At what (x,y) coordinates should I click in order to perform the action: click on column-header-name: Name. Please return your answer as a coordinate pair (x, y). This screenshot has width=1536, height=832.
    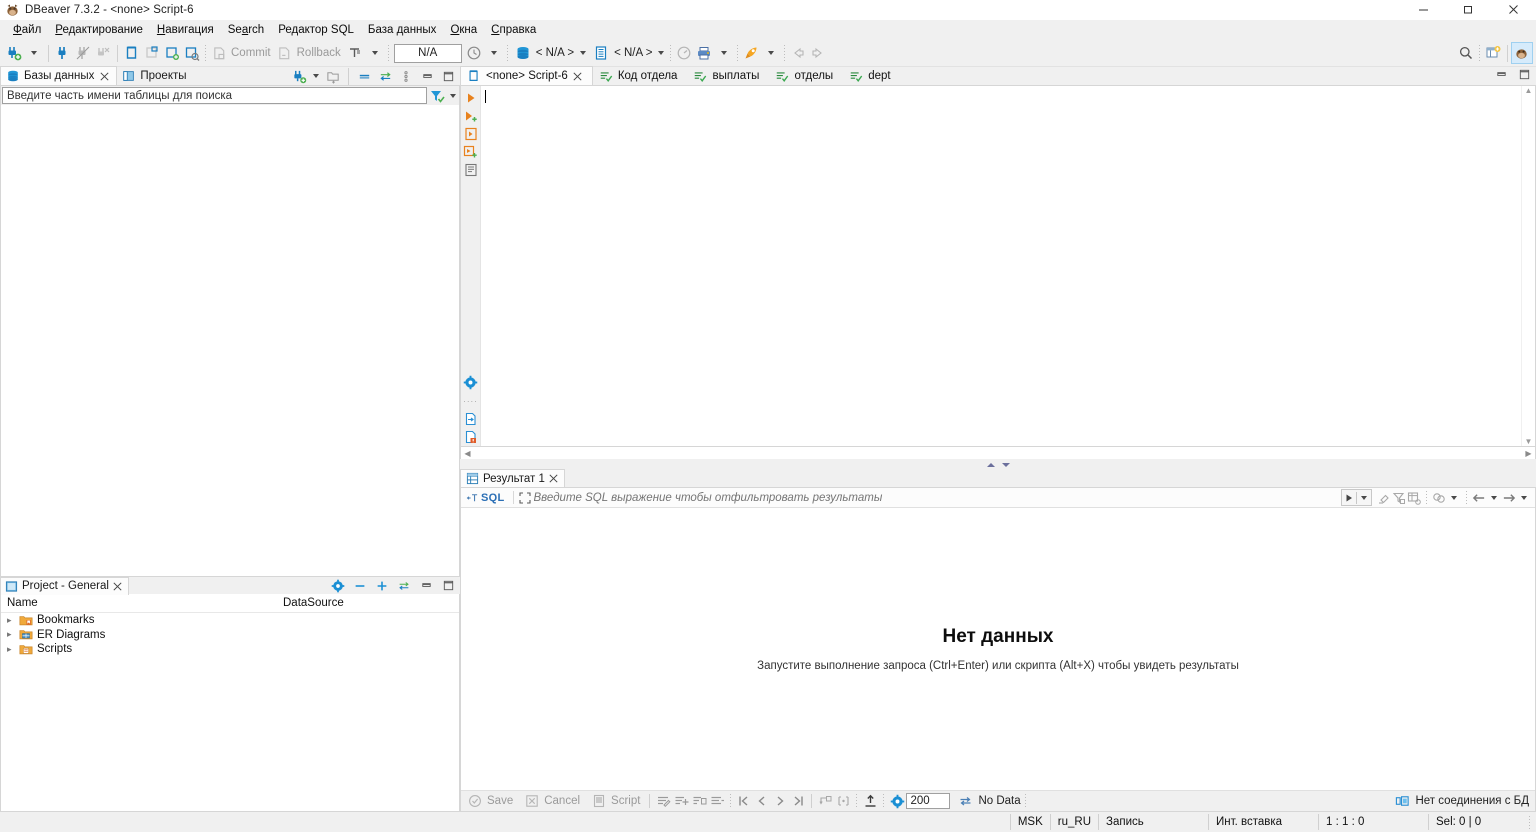
    Looking at the image, I should click on (139, 603).